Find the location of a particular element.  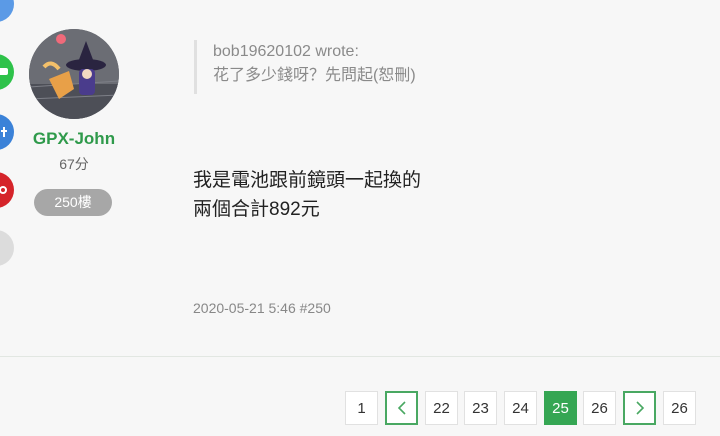

user-score: 67分 is located at coordinates (74, 164).